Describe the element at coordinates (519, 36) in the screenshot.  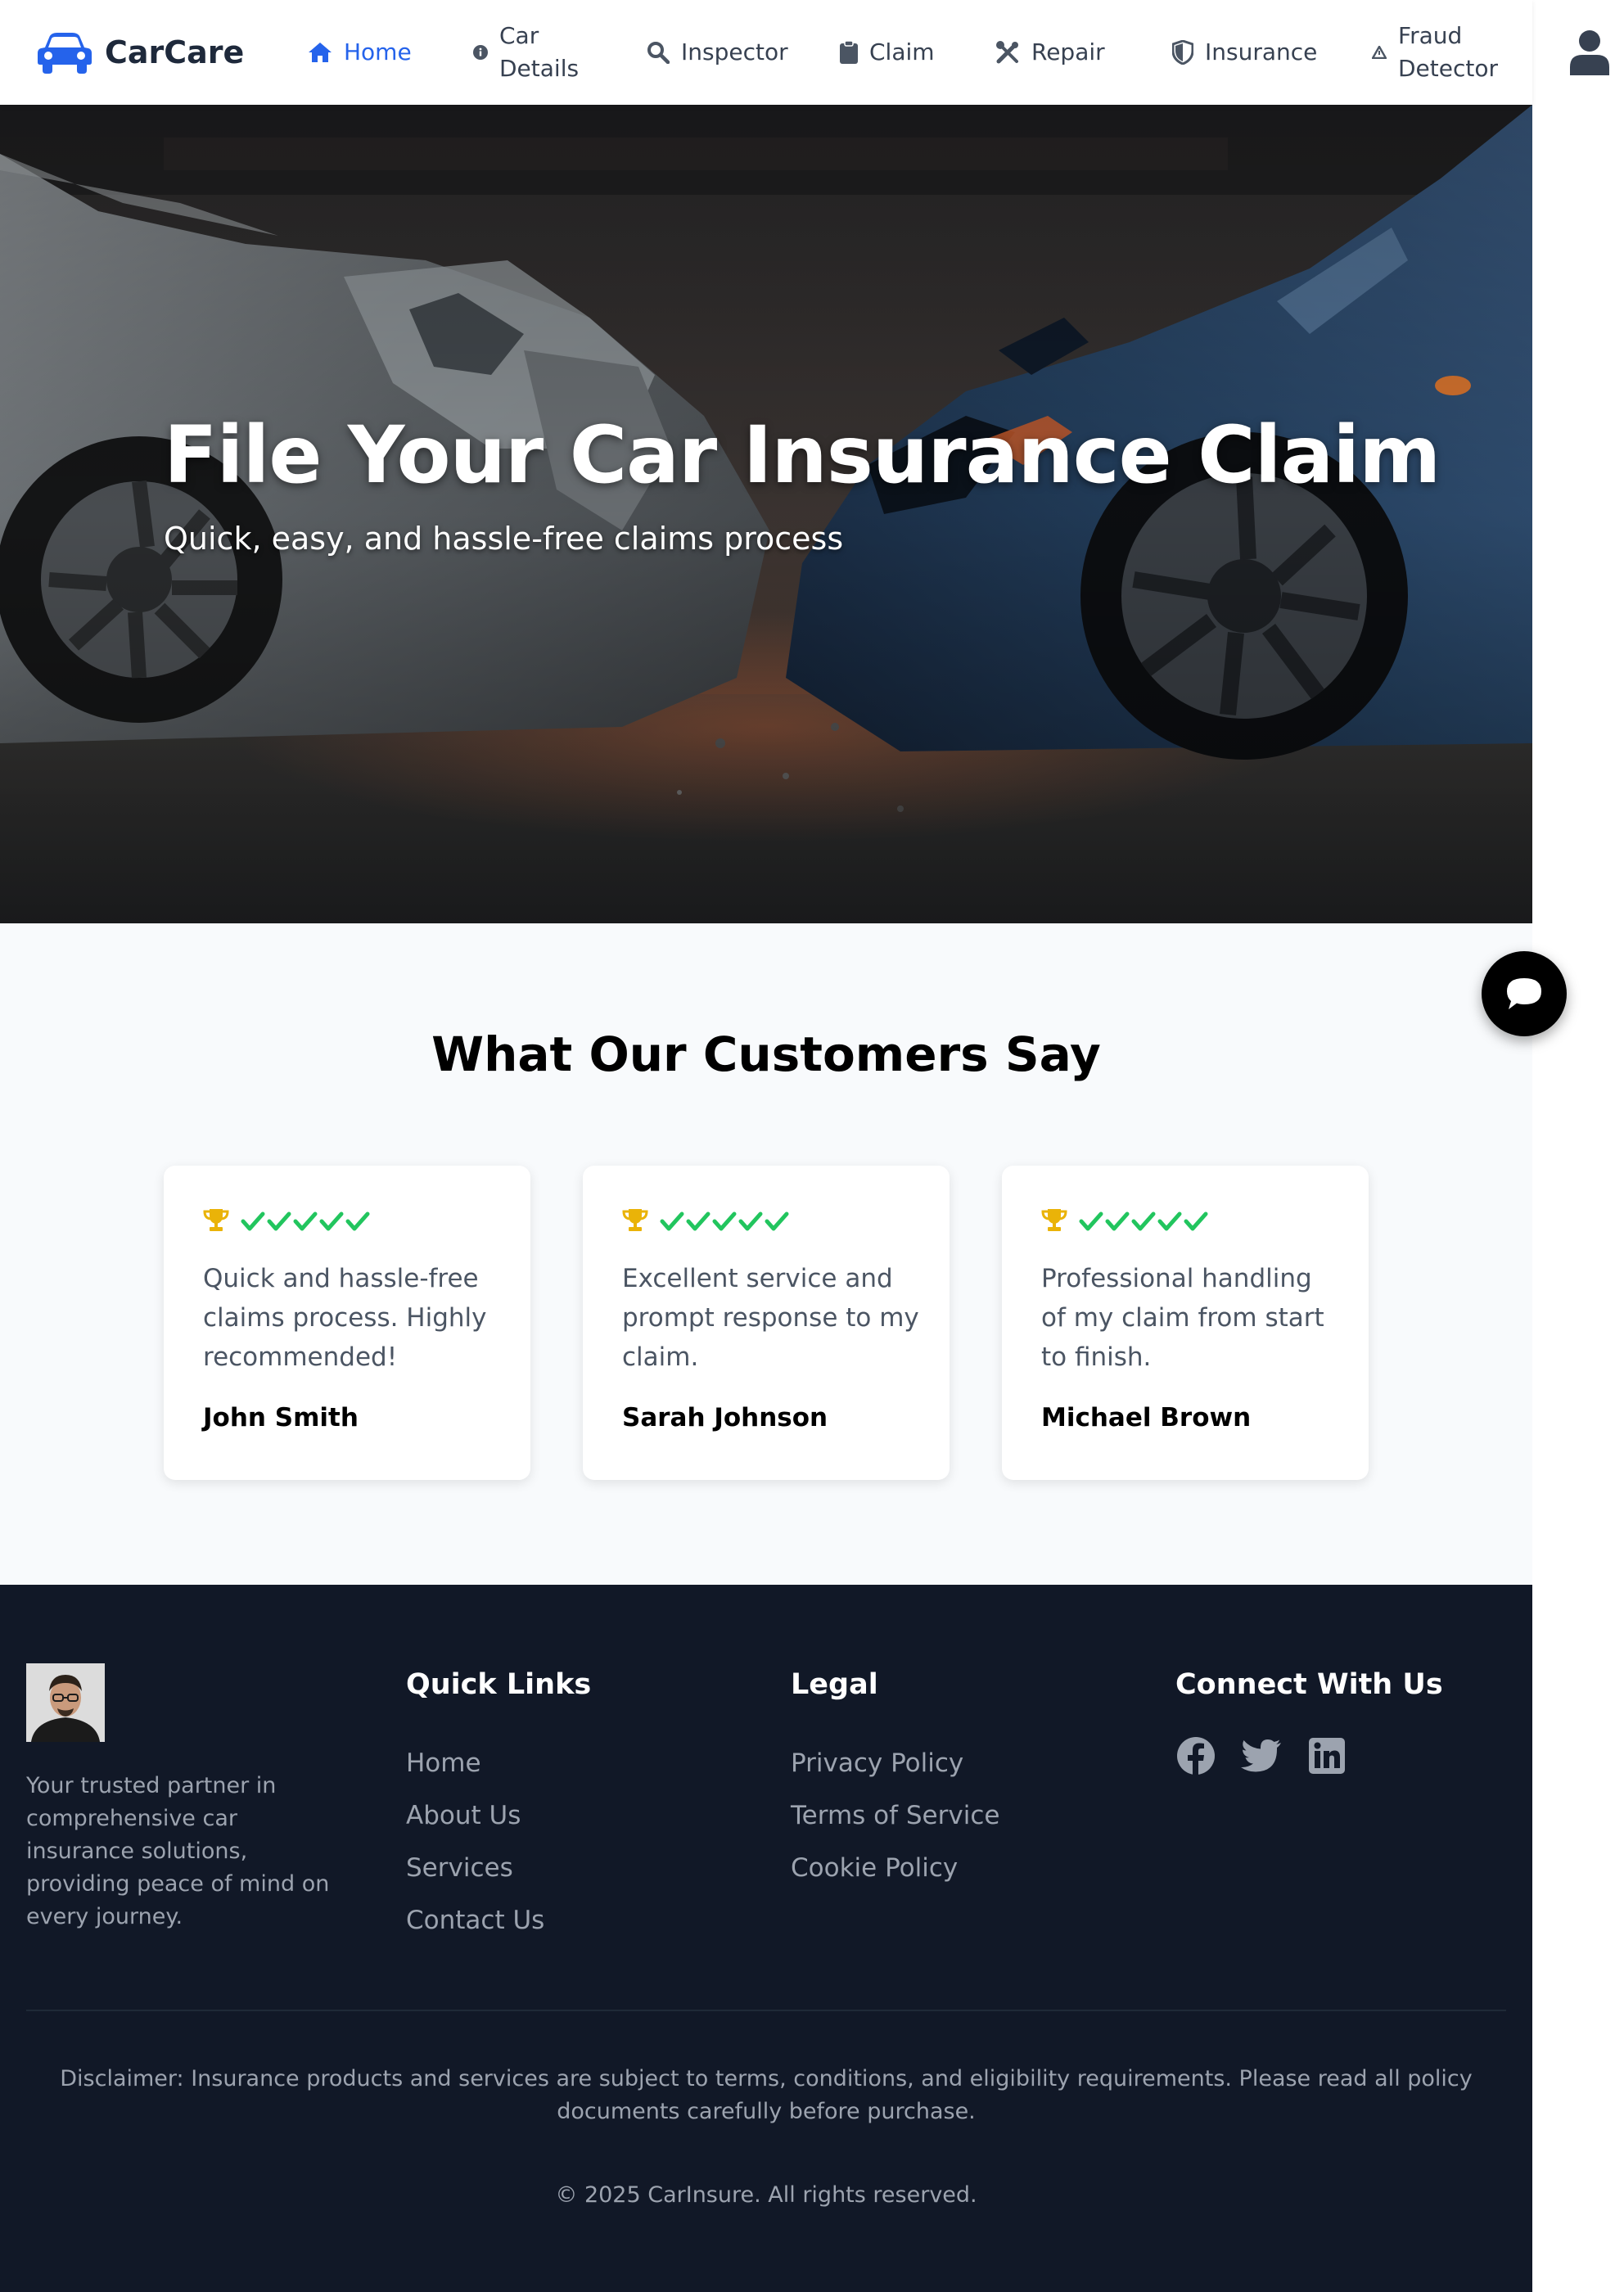
I see `nav-label-car: Car` at that location.